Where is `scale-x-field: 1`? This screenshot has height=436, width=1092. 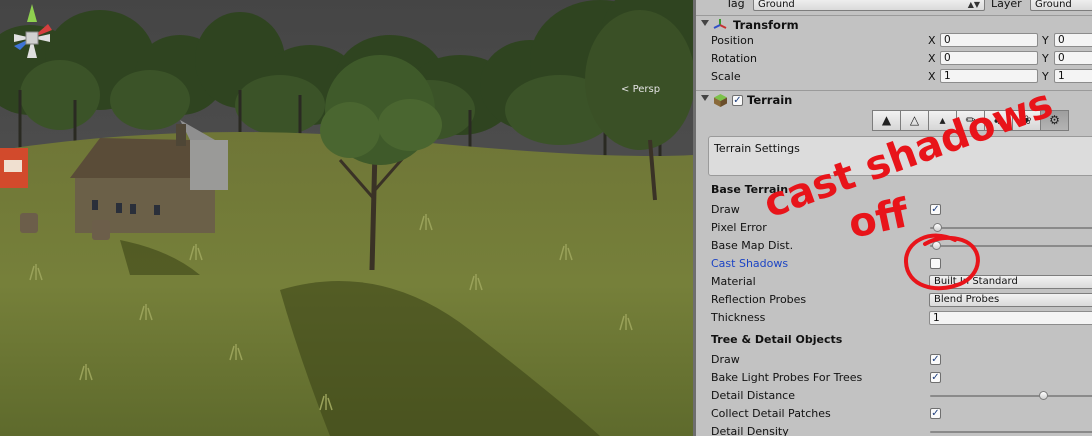
scale-x-field: 1 is located at coordinates (989, 76).